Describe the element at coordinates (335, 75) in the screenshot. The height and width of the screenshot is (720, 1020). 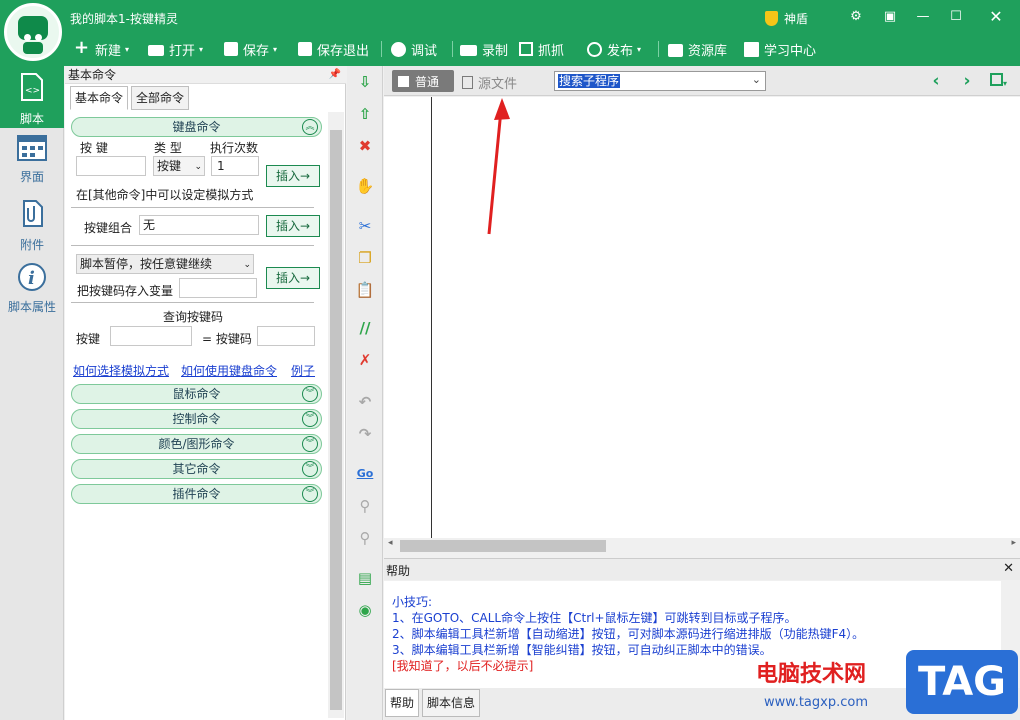
I see `pin-icon: 📌` at that location.